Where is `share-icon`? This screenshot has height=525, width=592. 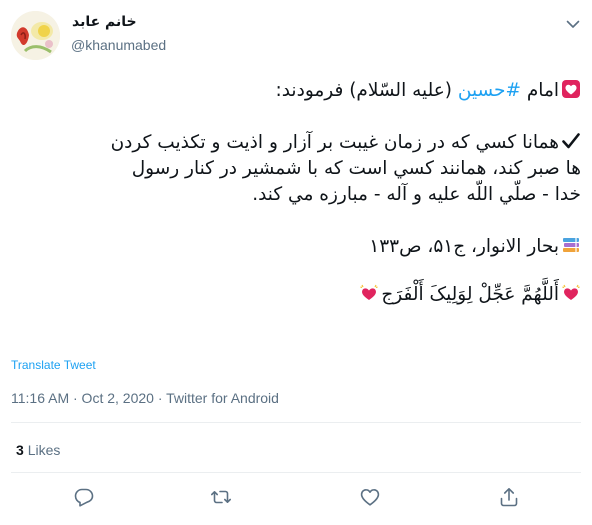 share-icon is located at coordinates (509, 497).